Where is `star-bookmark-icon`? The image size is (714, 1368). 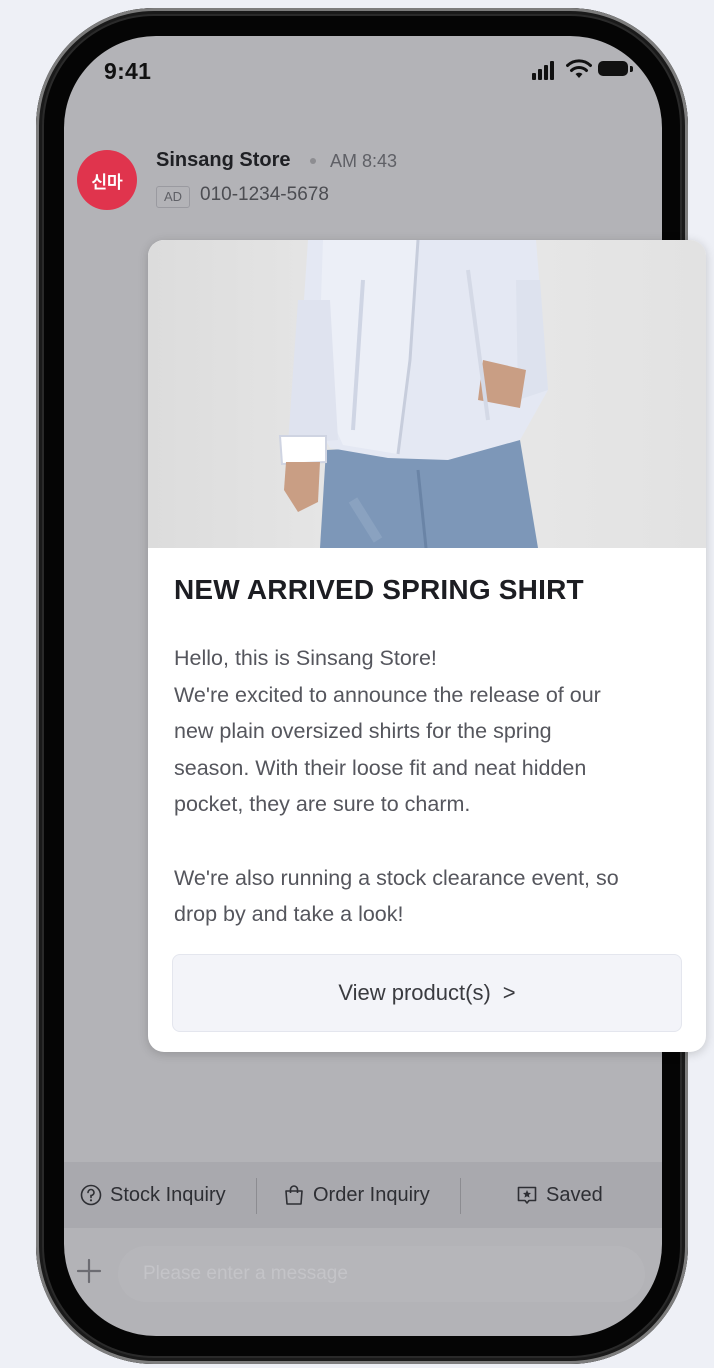 star-bookmark-icon is located at coordinates (527, 1195).